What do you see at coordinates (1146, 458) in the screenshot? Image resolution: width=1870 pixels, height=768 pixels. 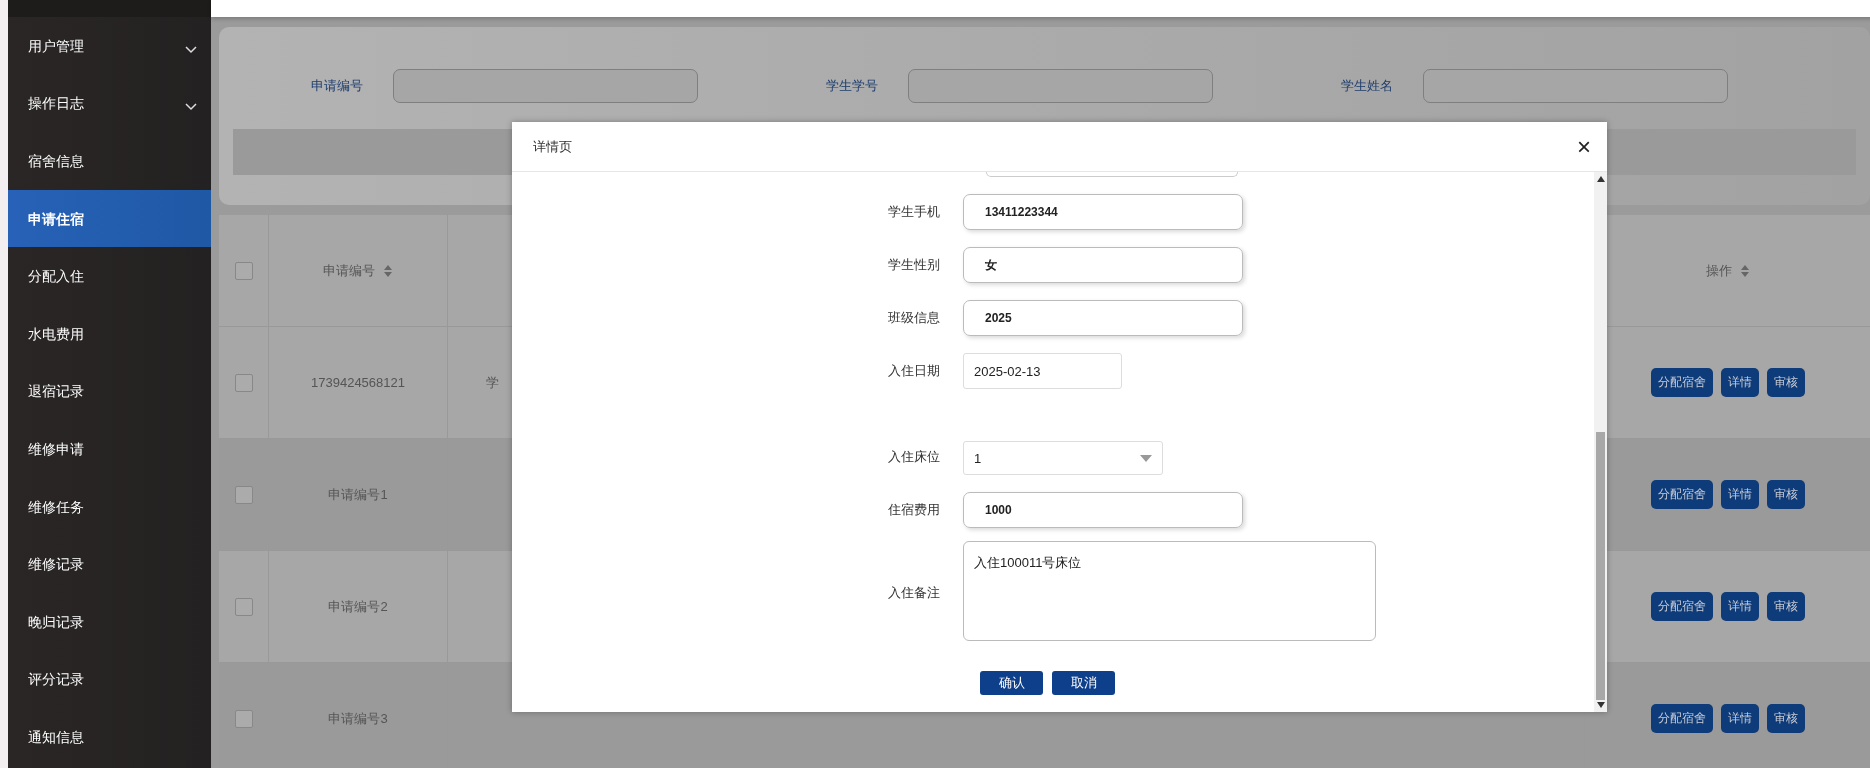 I see `dropdown-icon` at bounding box center [1146, 458].